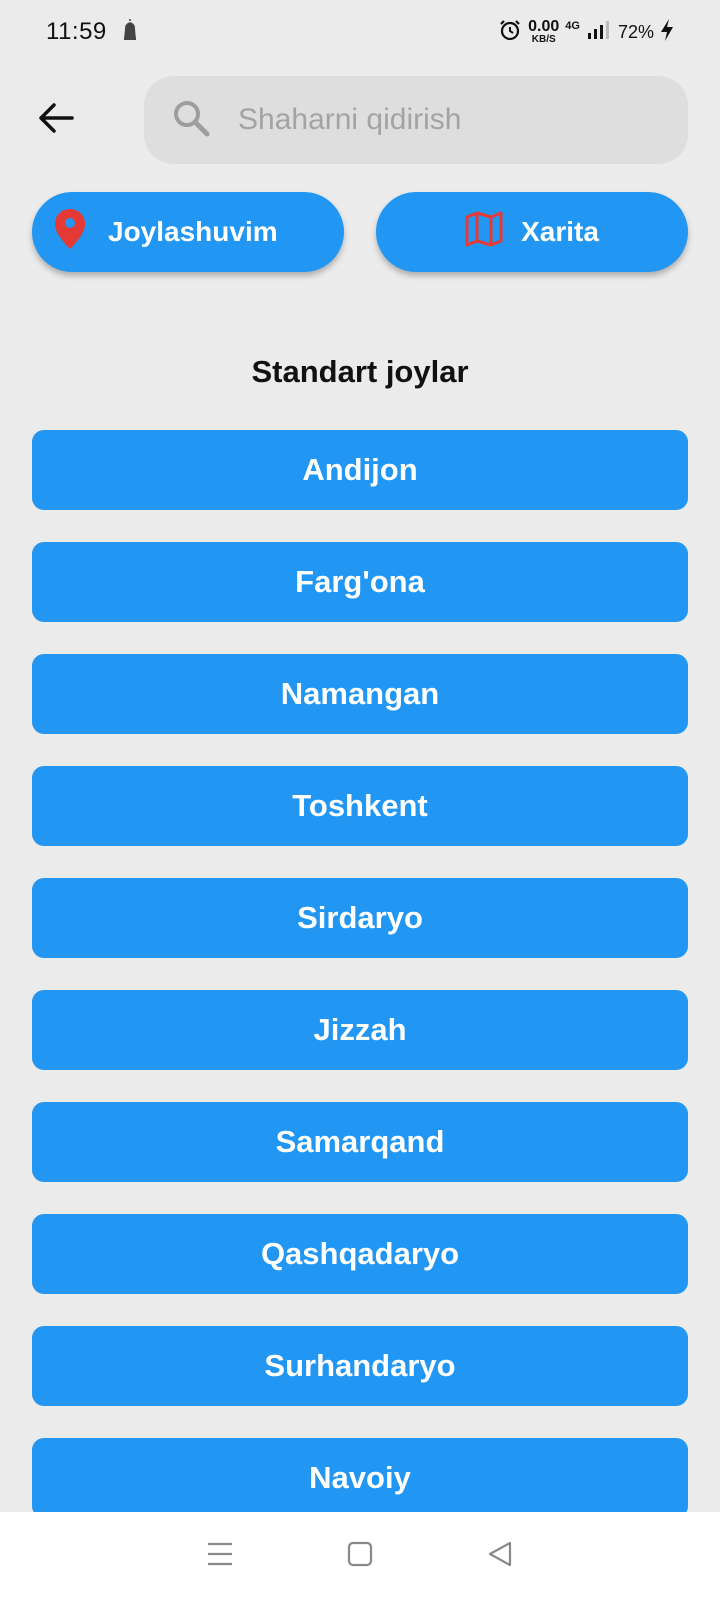  I want to click on city-button: Sirdaryo, so click(360, 918).